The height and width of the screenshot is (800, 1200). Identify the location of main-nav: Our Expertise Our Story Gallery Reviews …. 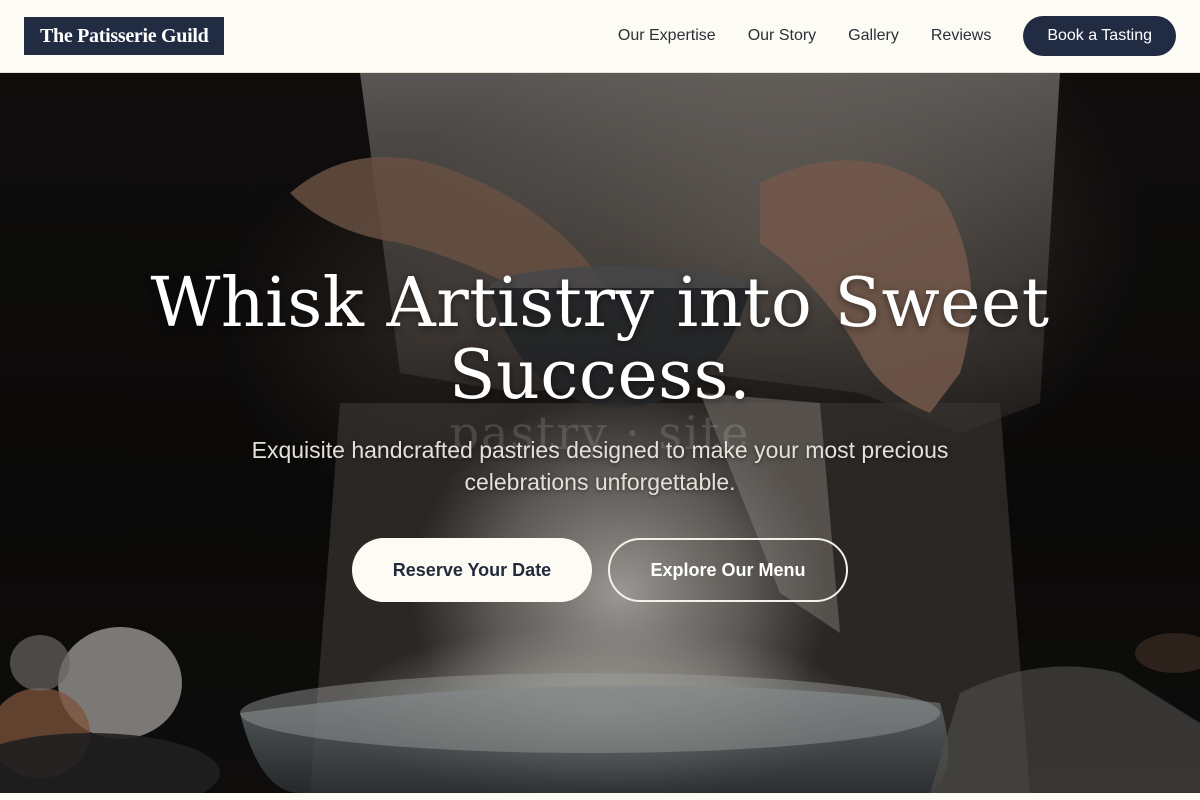
(897, 36).